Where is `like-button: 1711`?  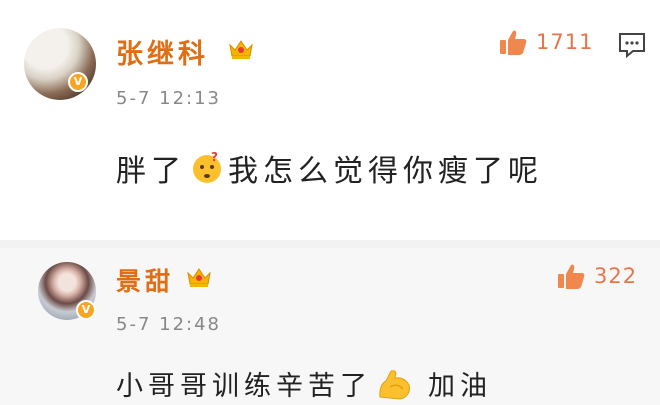
like-button: 1711 is located at coordinates (545, 42).